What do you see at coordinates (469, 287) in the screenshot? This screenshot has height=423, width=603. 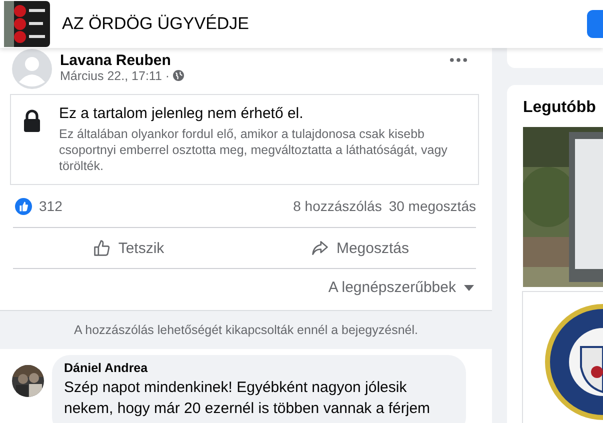 I see `caret-icon` at bounding box center [469, 287].